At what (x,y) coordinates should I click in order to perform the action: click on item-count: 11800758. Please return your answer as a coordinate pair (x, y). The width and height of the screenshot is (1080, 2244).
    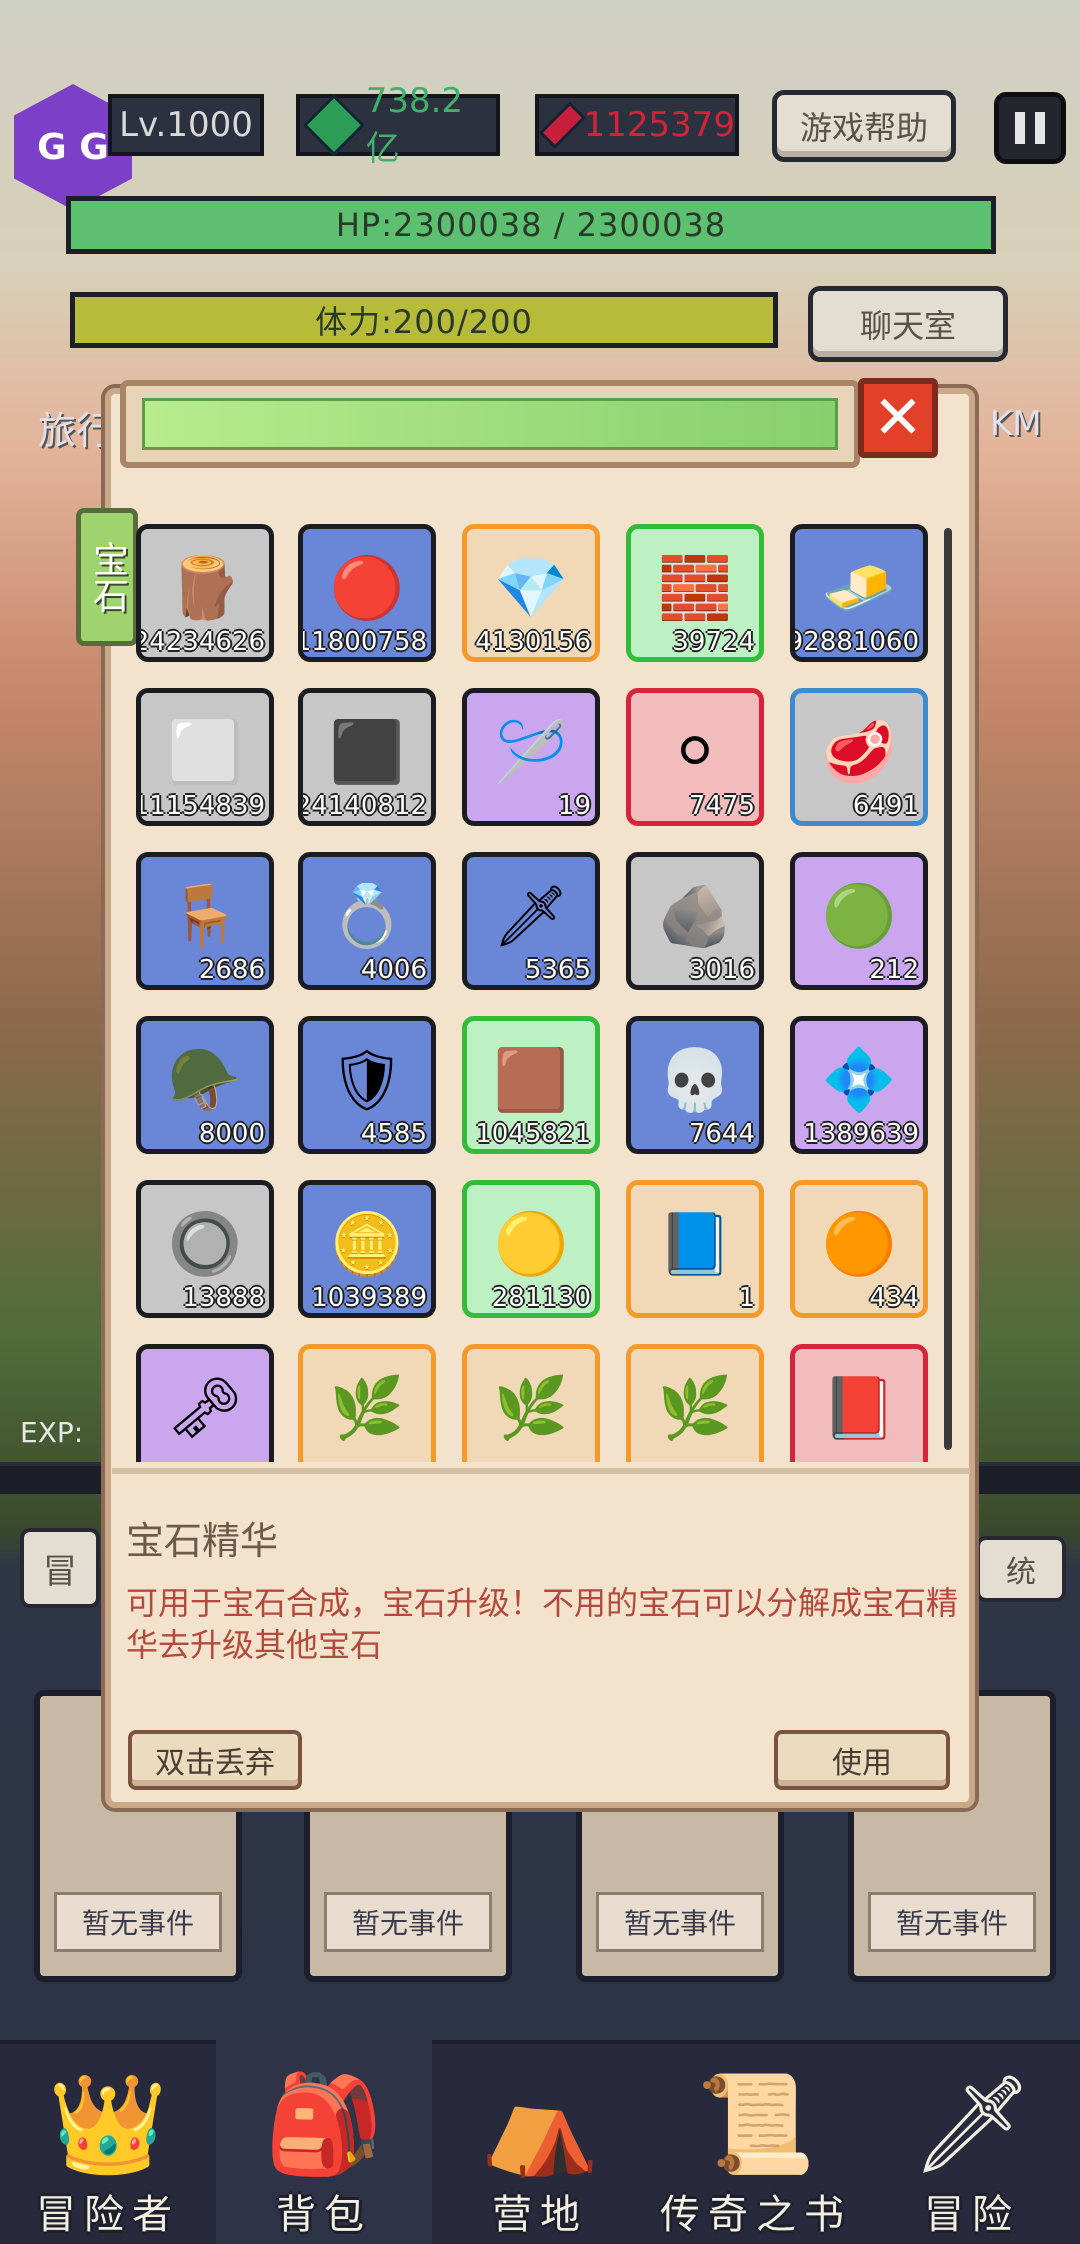
    Looking at the image, I should click on (362, 642).